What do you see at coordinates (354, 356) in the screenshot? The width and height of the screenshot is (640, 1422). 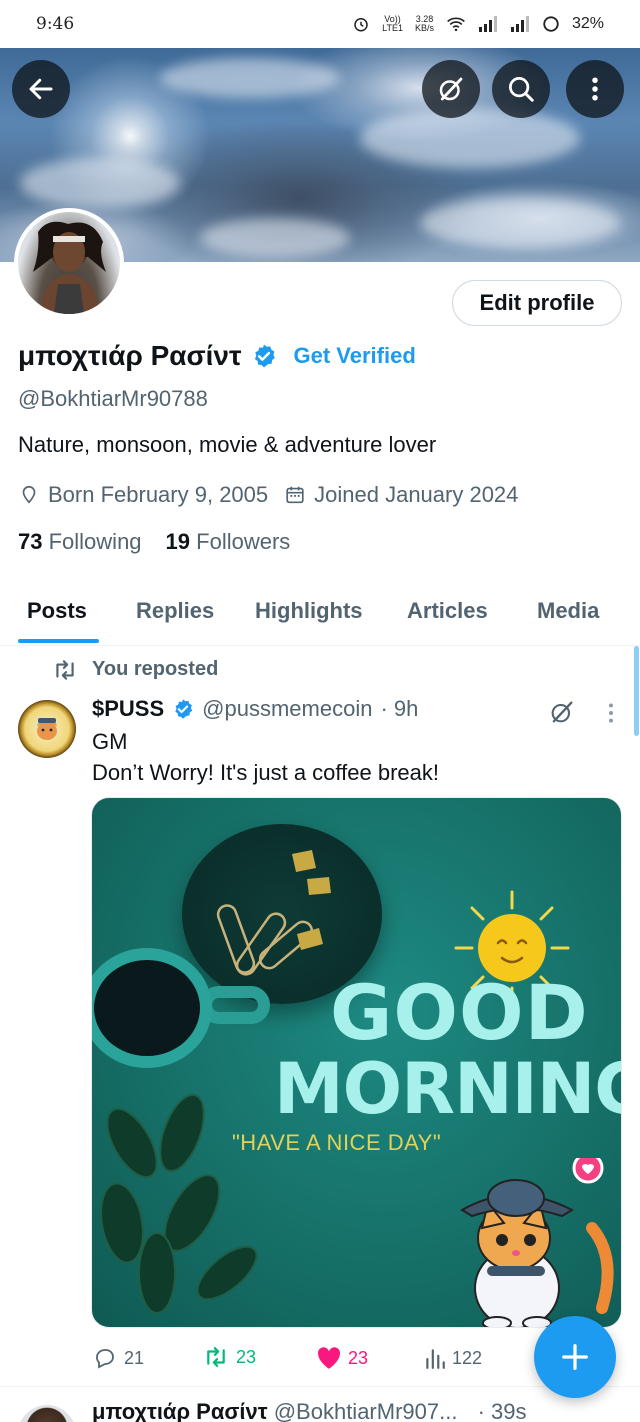 I see `get-verified-link: Get Verified` at bounding box center [354, 356].